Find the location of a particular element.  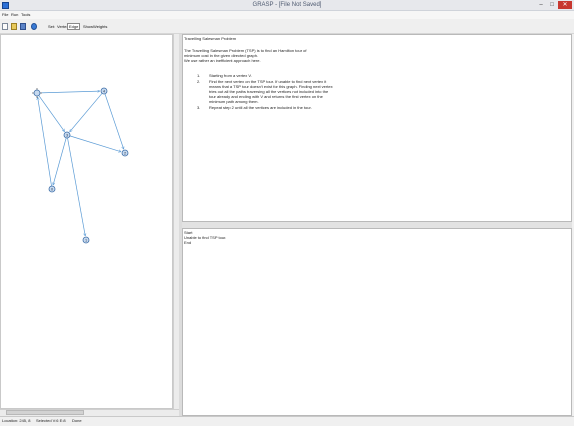

output-line: End is located at coordinates (188, 242).